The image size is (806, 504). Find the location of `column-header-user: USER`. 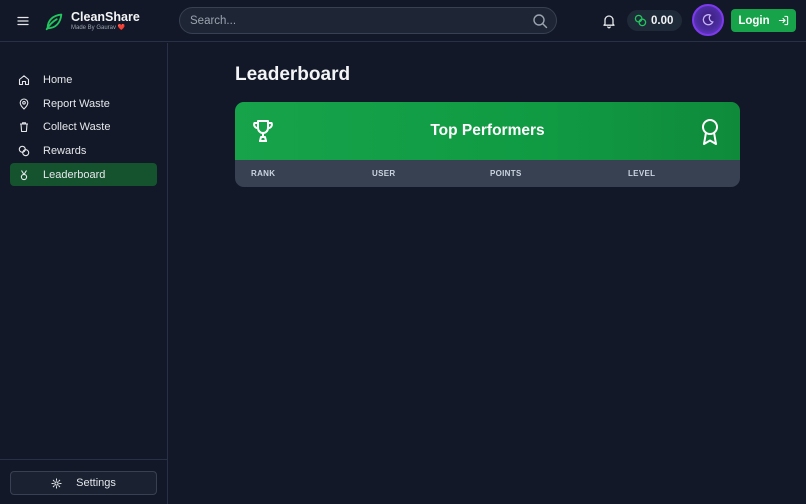

column-header-user: USER is located at coordinates (384, 173).